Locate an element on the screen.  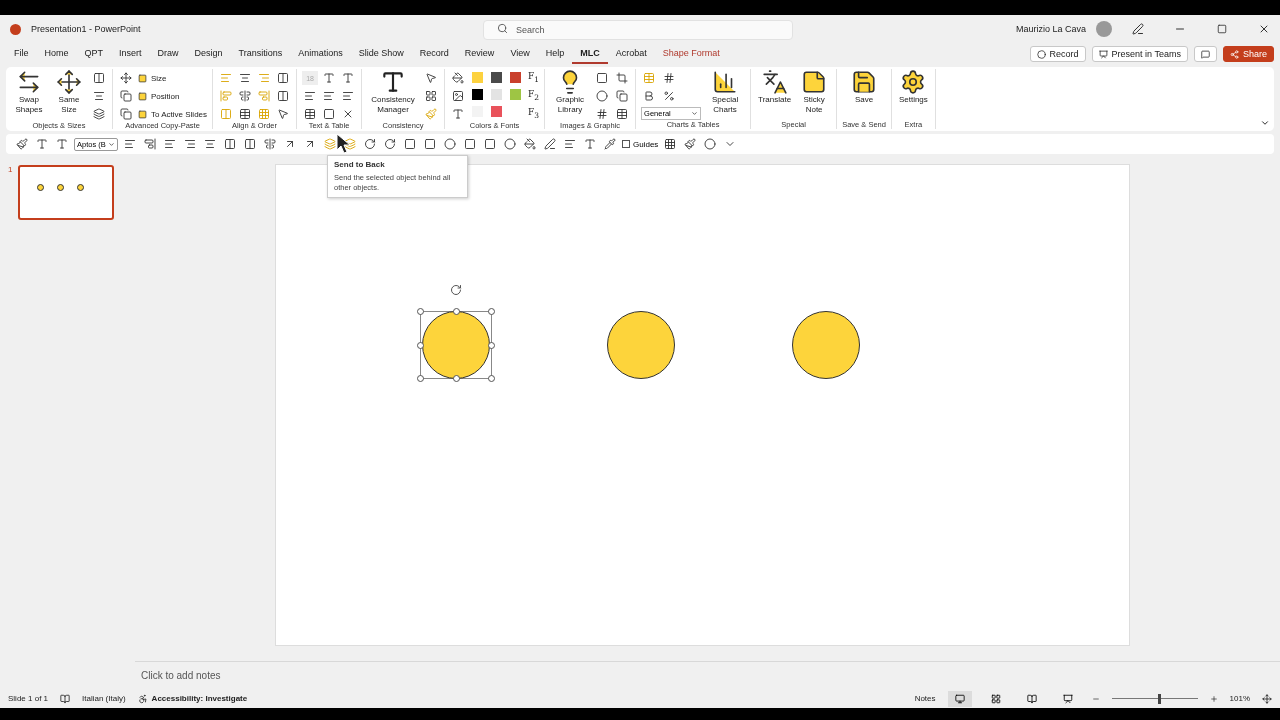
consistency-manager-button: Consistency Manager is located at coordinates (393, 92).